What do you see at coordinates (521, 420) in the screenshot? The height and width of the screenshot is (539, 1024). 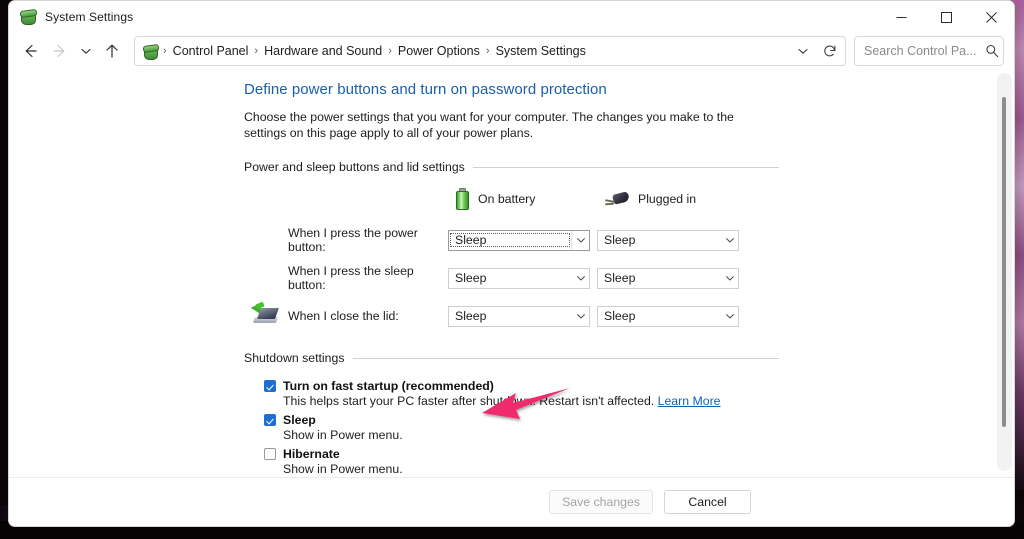 I see `checkbox-row-sleep: Sleep` at bounding box center [521, 420].